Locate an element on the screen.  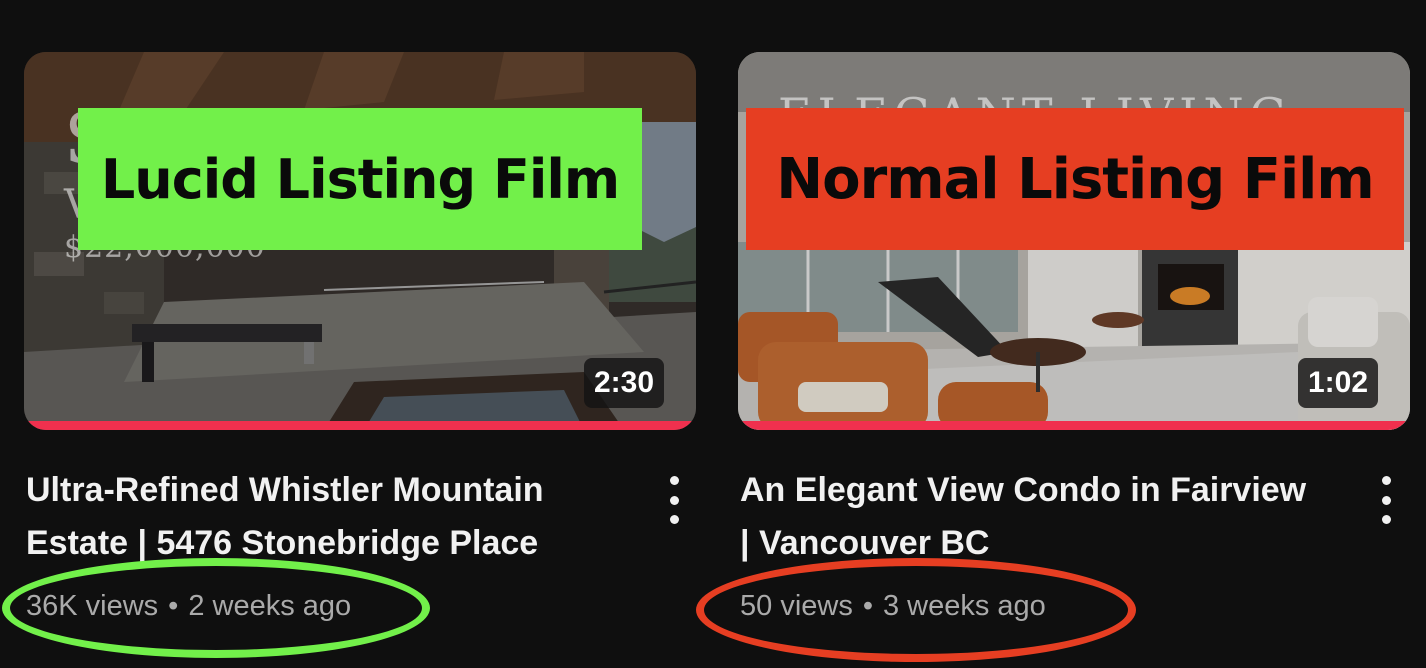
normal-listing-film-banner: Normal Listing Film is located at coordinates (1075, 179).